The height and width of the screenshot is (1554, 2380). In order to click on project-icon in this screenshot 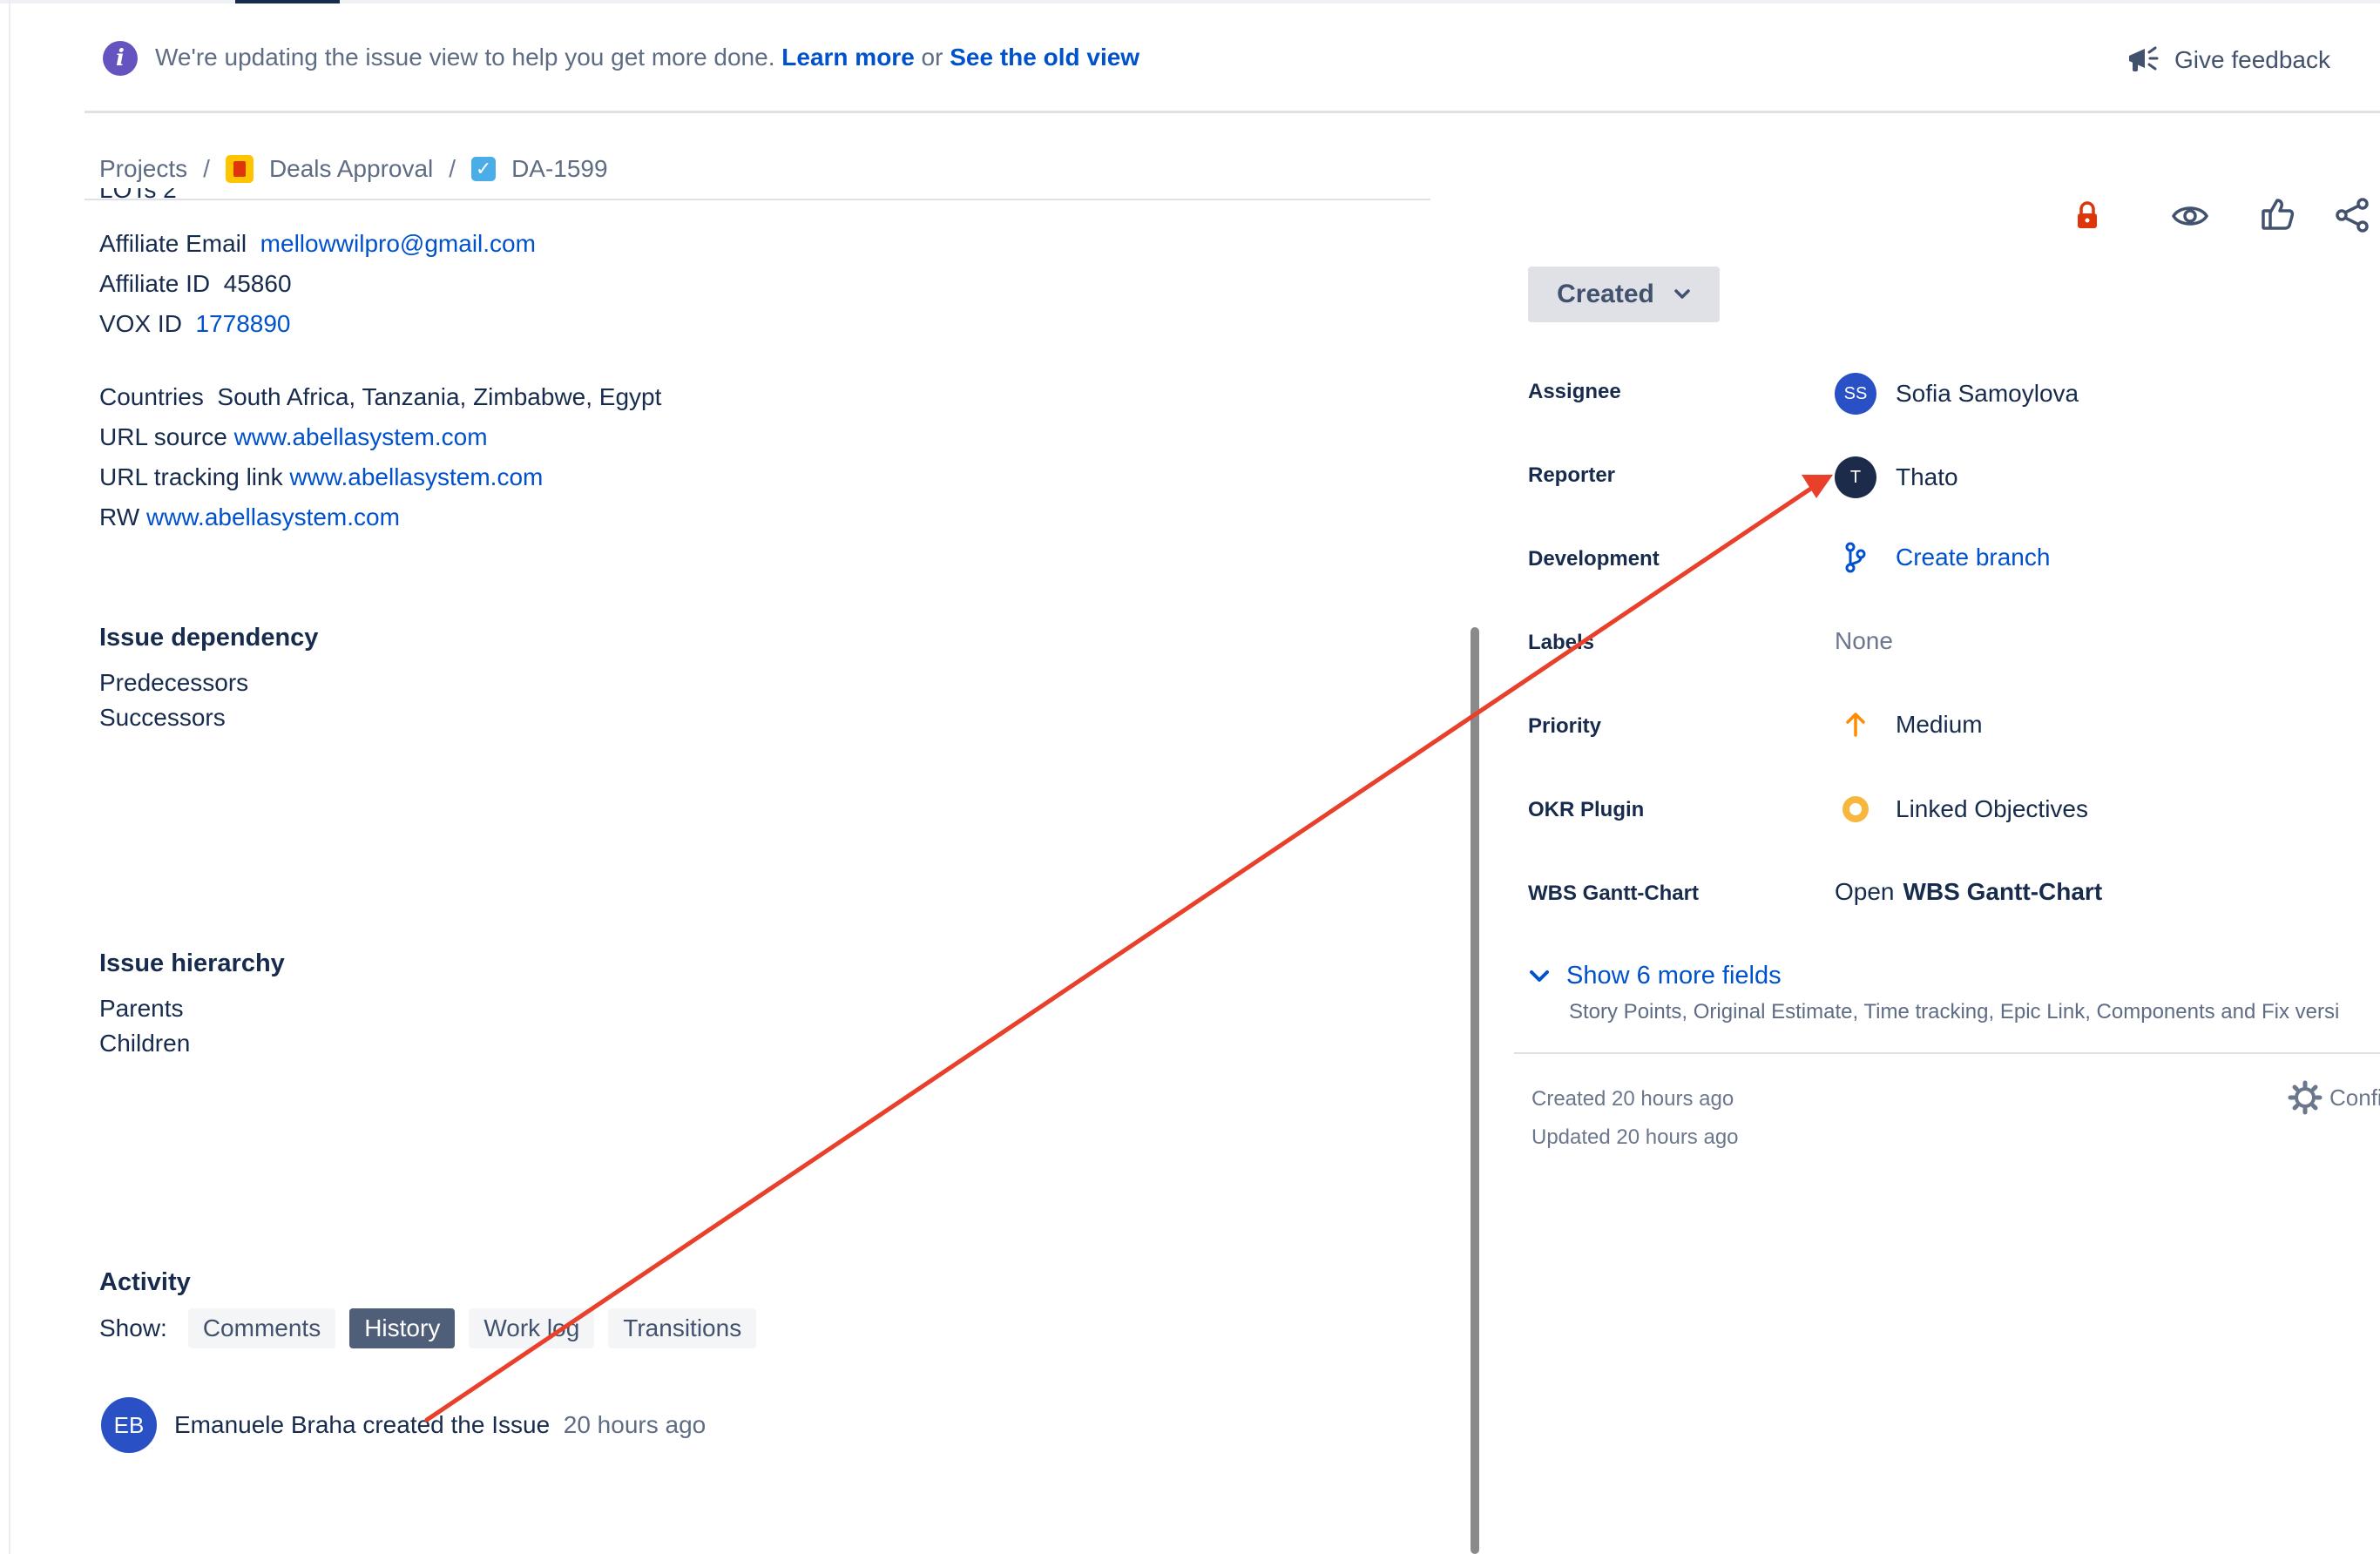, I will do `click(239, 169)`.